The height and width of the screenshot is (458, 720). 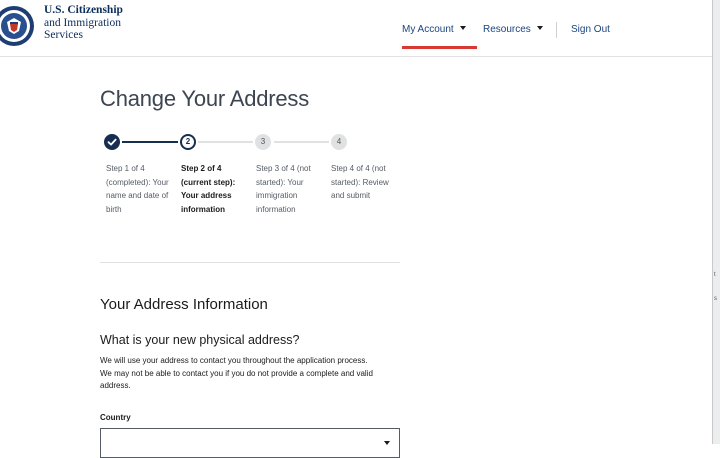 I want to click on nav-active-indicator, so click(x=439, y=47).